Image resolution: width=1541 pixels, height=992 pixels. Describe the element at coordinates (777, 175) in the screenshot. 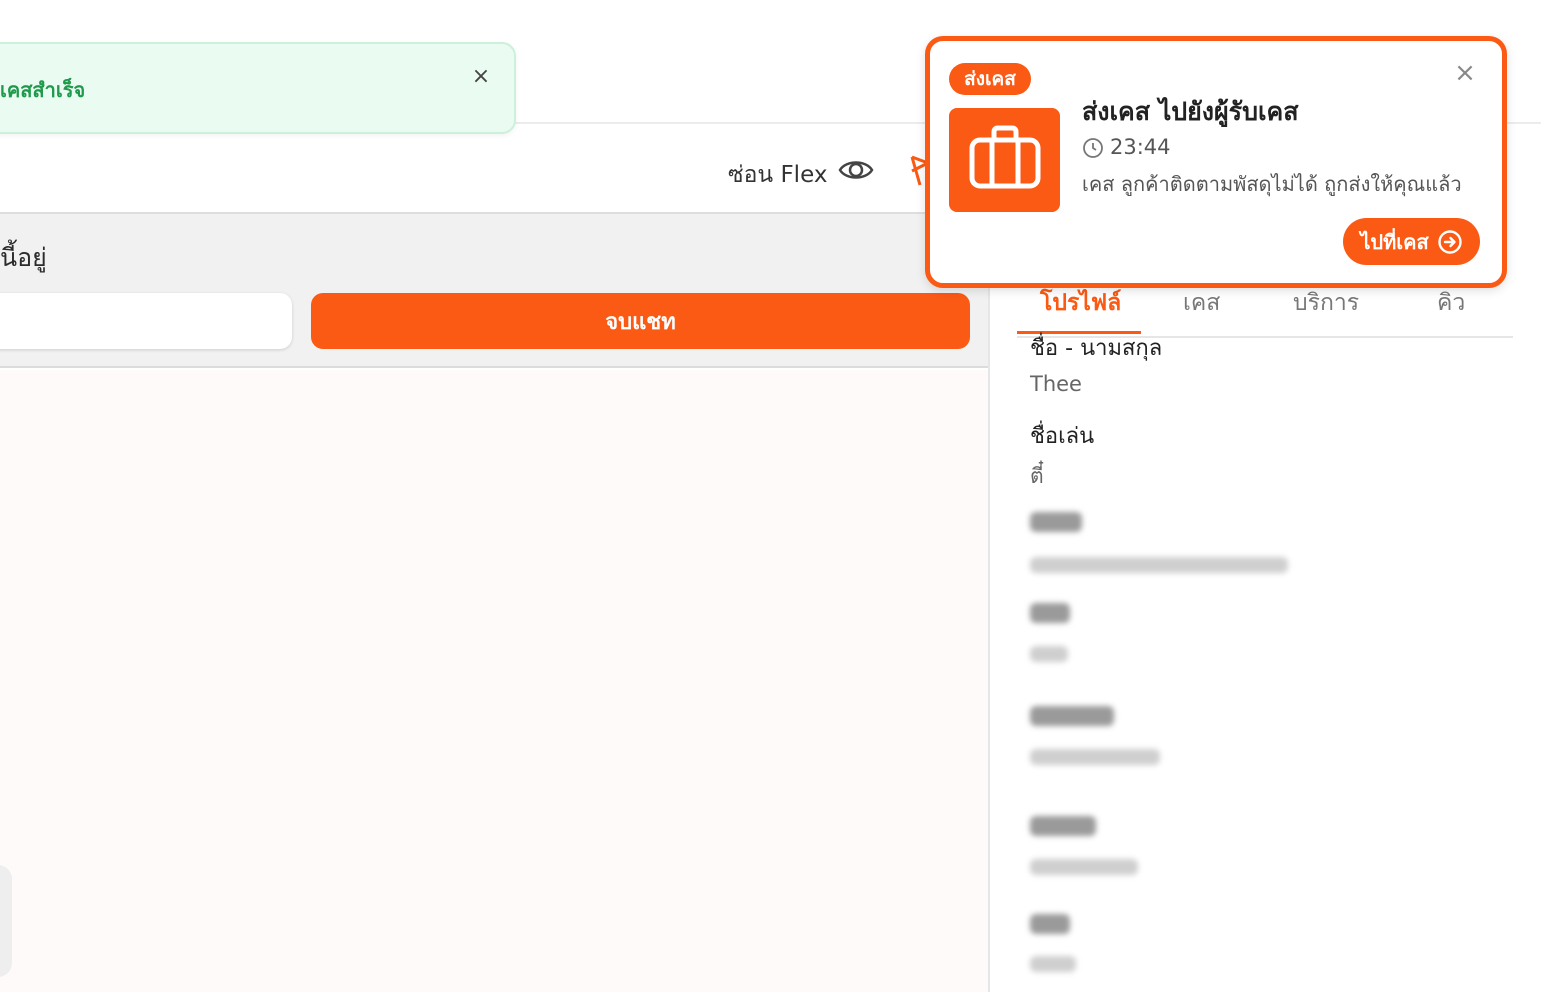

I see `hide-flex-label: ซ่อน Flex` at that location.